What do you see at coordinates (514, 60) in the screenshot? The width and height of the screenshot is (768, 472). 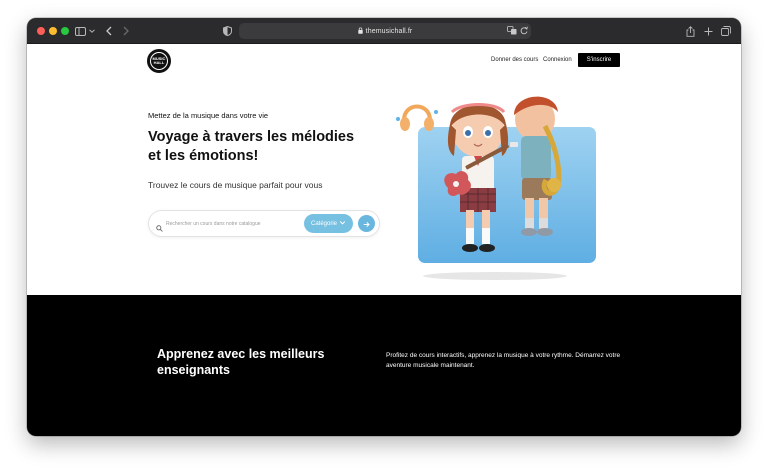 I see `nav-link-teach: Donner des cours` at bounding box center [514, 60].